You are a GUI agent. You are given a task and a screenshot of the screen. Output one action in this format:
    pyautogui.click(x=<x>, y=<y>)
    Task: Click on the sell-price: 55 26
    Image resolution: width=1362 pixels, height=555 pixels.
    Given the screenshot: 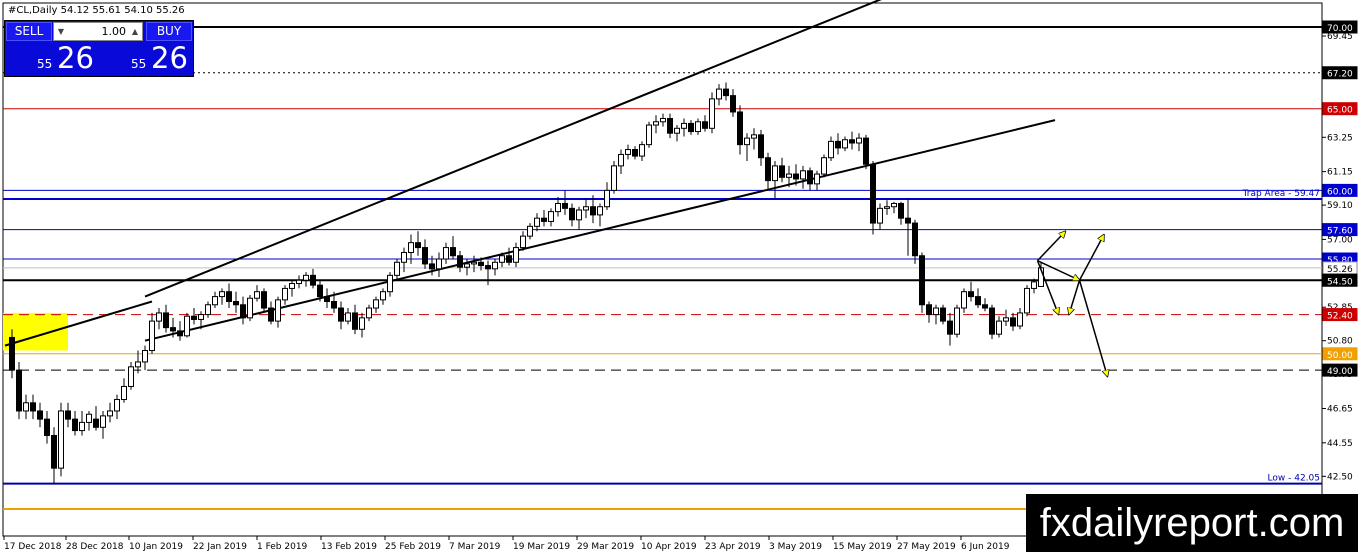 What is the action you would take?
    pyautogui.click(x=54, y=58)
    